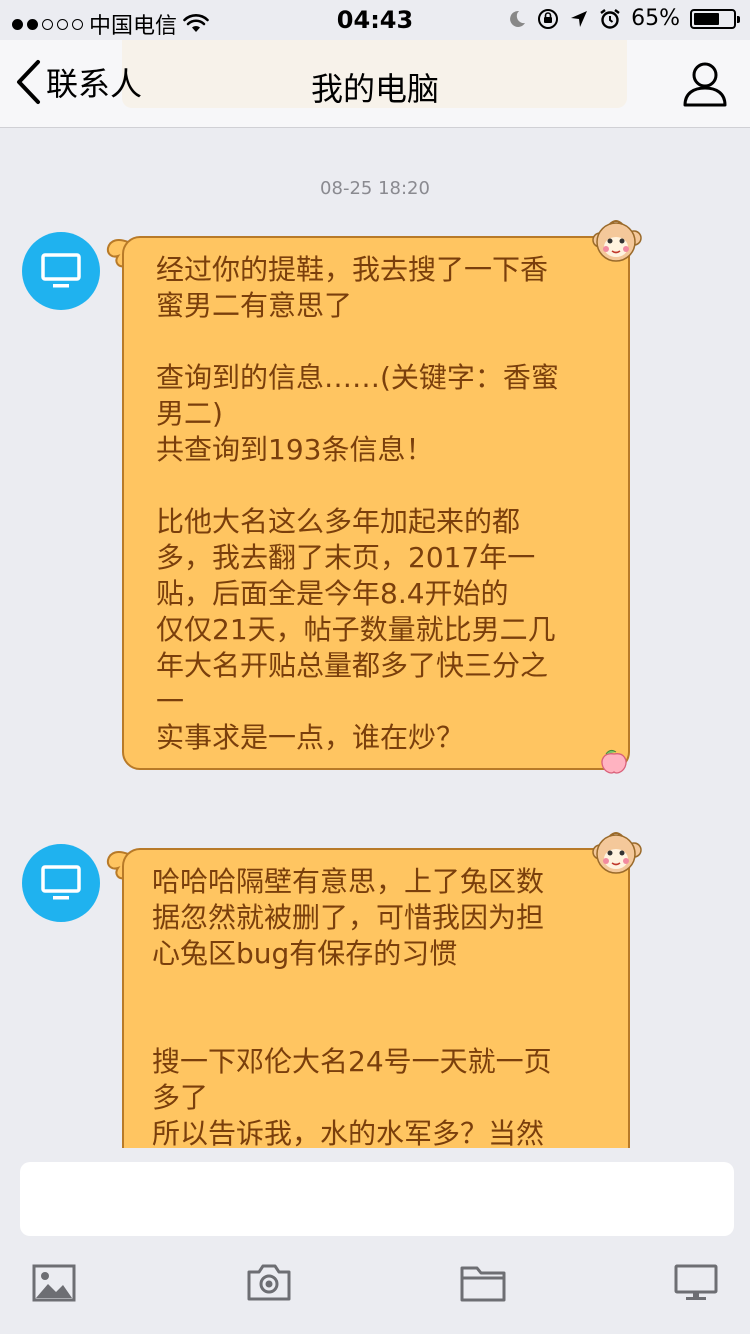 This screenshot has width=750, height=1334. I want to click on folder-button, so click(483, 1285).